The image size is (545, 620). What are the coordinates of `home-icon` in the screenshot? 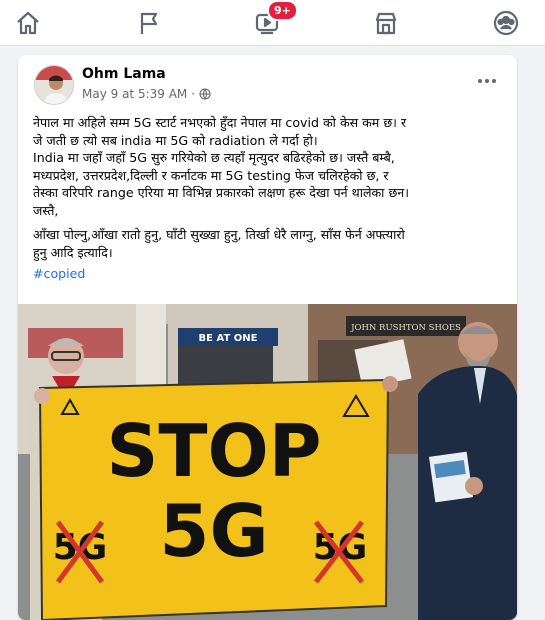 It's located at (28, 23).